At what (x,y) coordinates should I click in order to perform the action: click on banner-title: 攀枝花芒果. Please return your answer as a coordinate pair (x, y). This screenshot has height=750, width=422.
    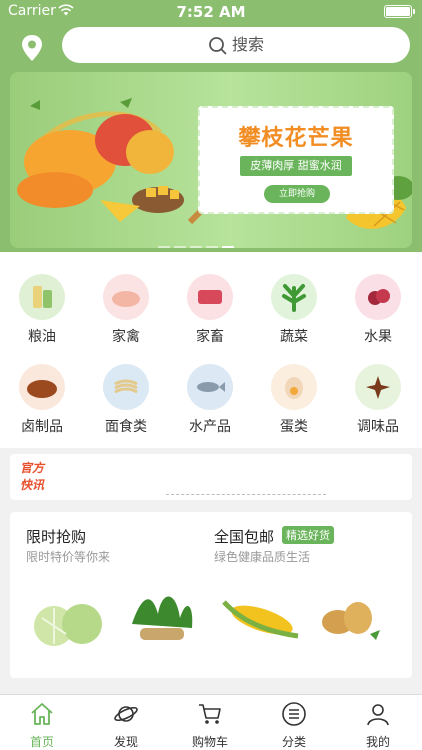
    Looking at the image, I should click on (296, 138).